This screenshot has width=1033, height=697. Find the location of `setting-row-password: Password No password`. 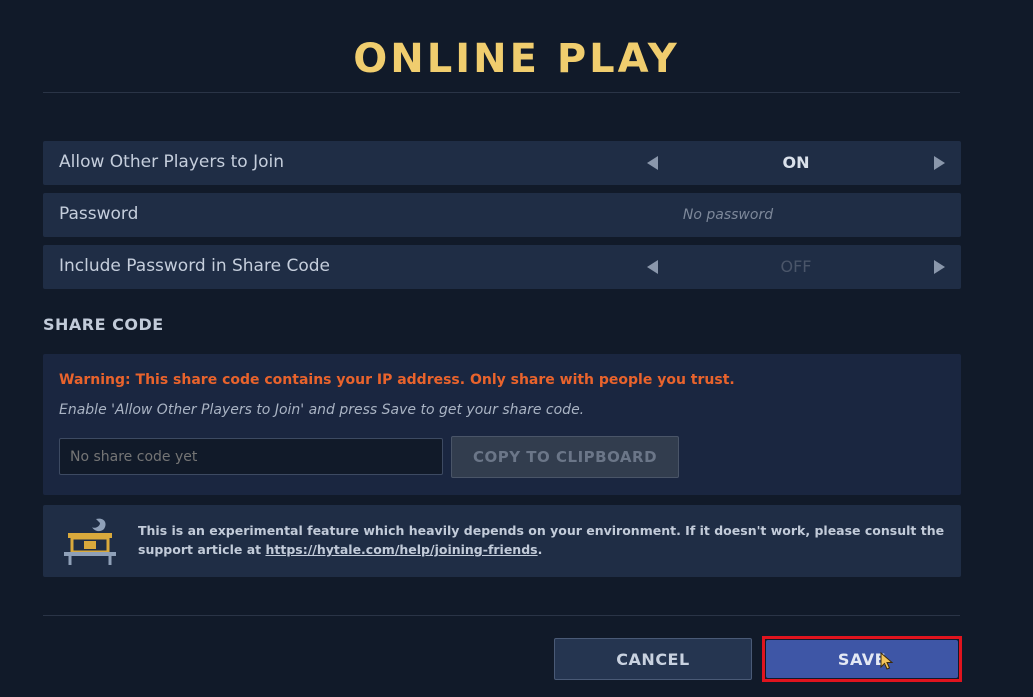

setting-row-password: Password No password is located at coordinates (502, 215).